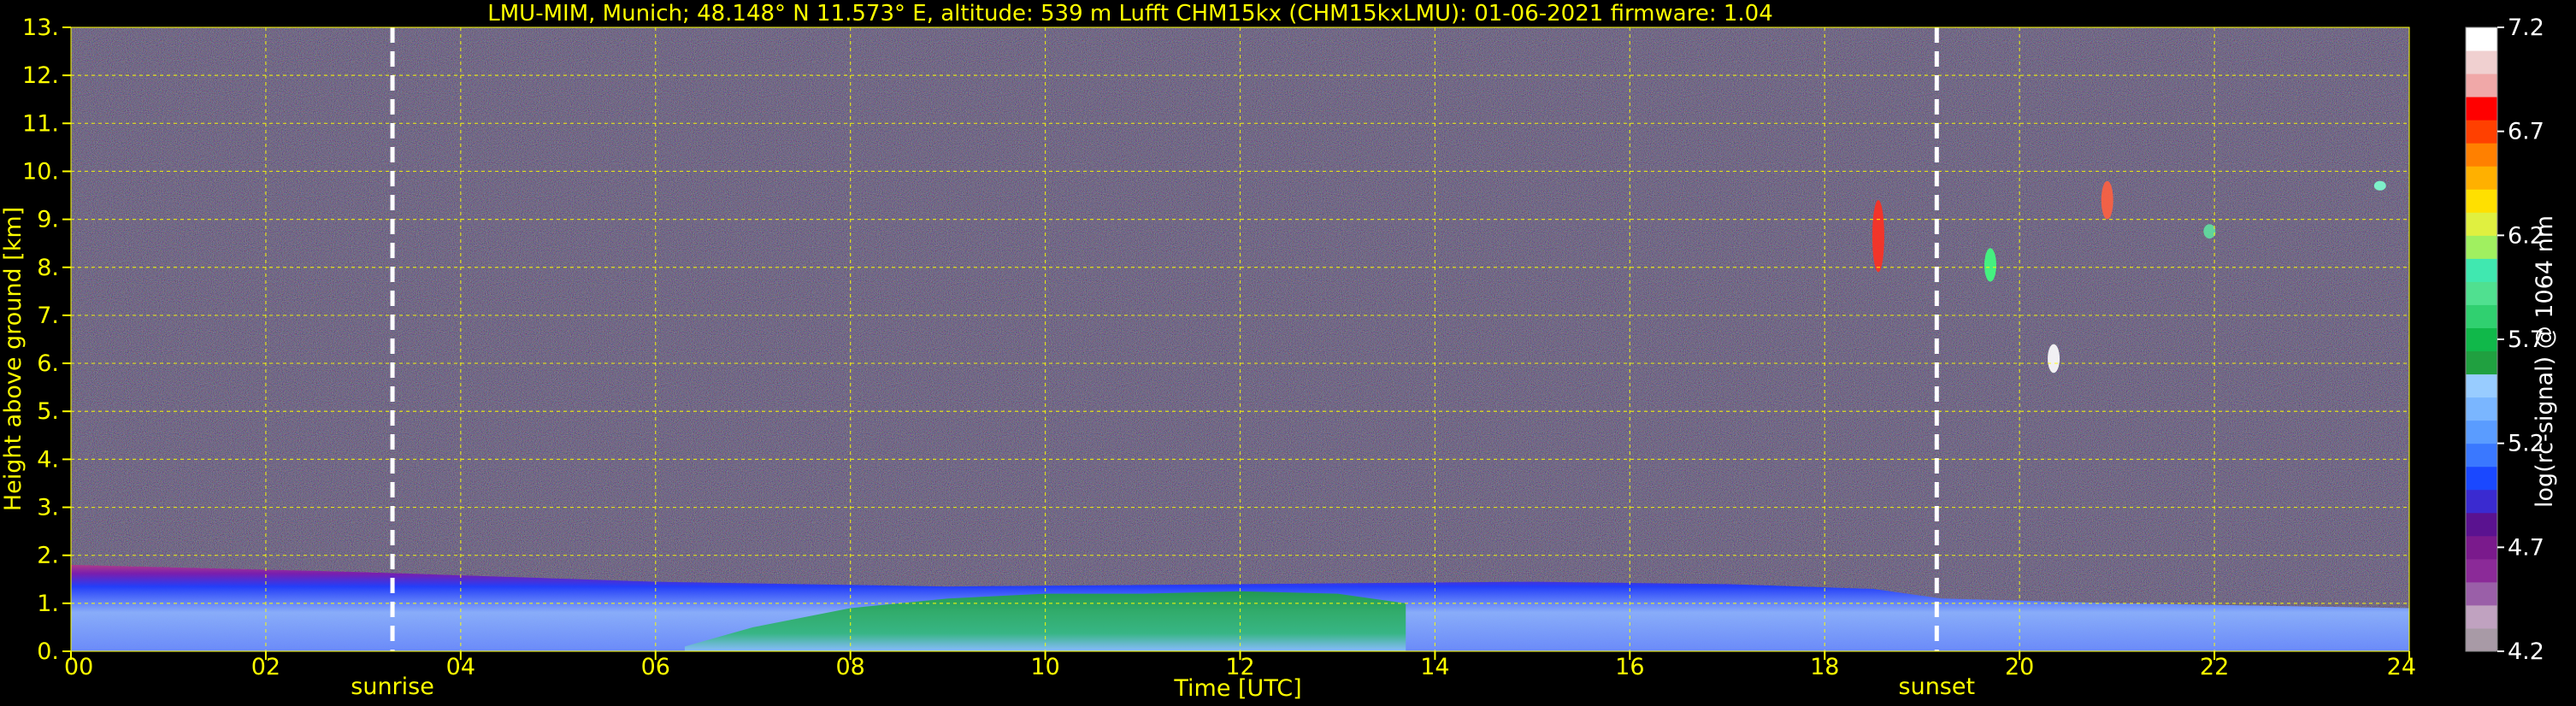 This screenshot has height=706, width=2576. I want to click on y-axis-ticks: 0. 1. 2. 3. 4. 5. 6. 7. 8. 9. 10. 11. 12. 13., so click(46, 340).